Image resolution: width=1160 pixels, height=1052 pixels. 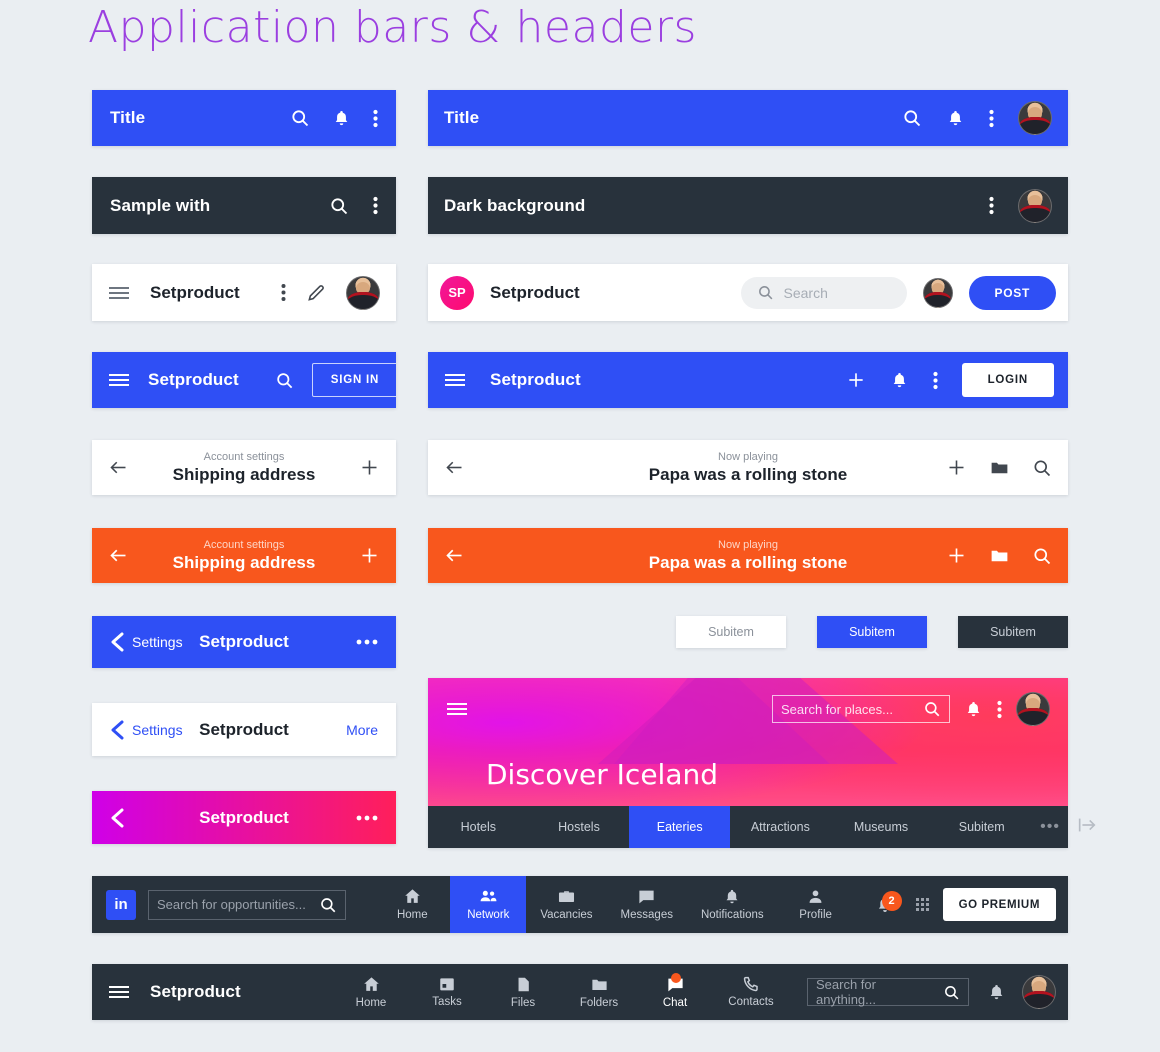 What do you see at coordinates (523, 992) in the screenshot?
I see `nav-item-files: Files` at bounding box center [523, 992].